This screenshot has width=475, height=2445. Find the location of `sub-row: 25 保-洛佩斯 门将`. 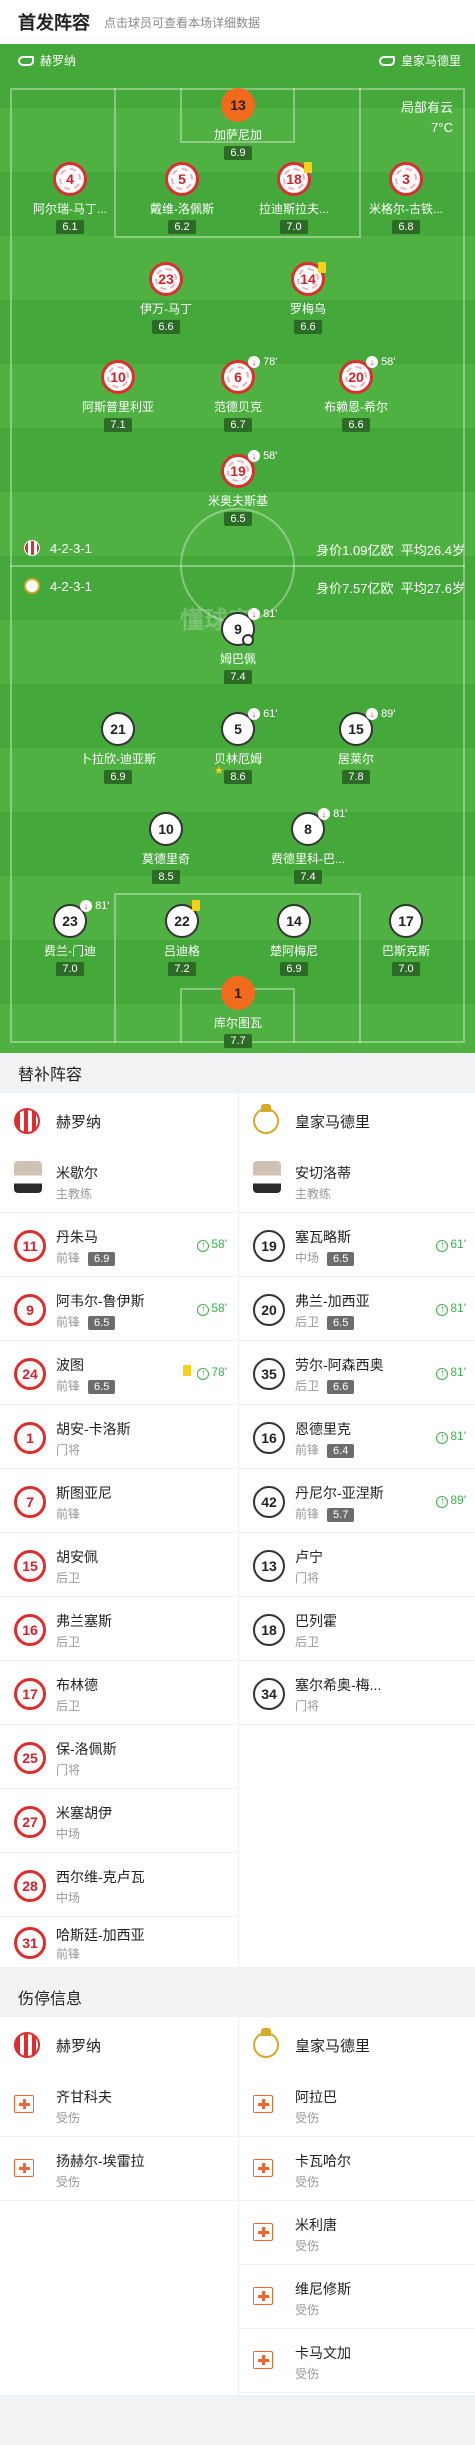

sub-row: 25 保-洛佩斯 门将 is located at coordinates (118, 1757).